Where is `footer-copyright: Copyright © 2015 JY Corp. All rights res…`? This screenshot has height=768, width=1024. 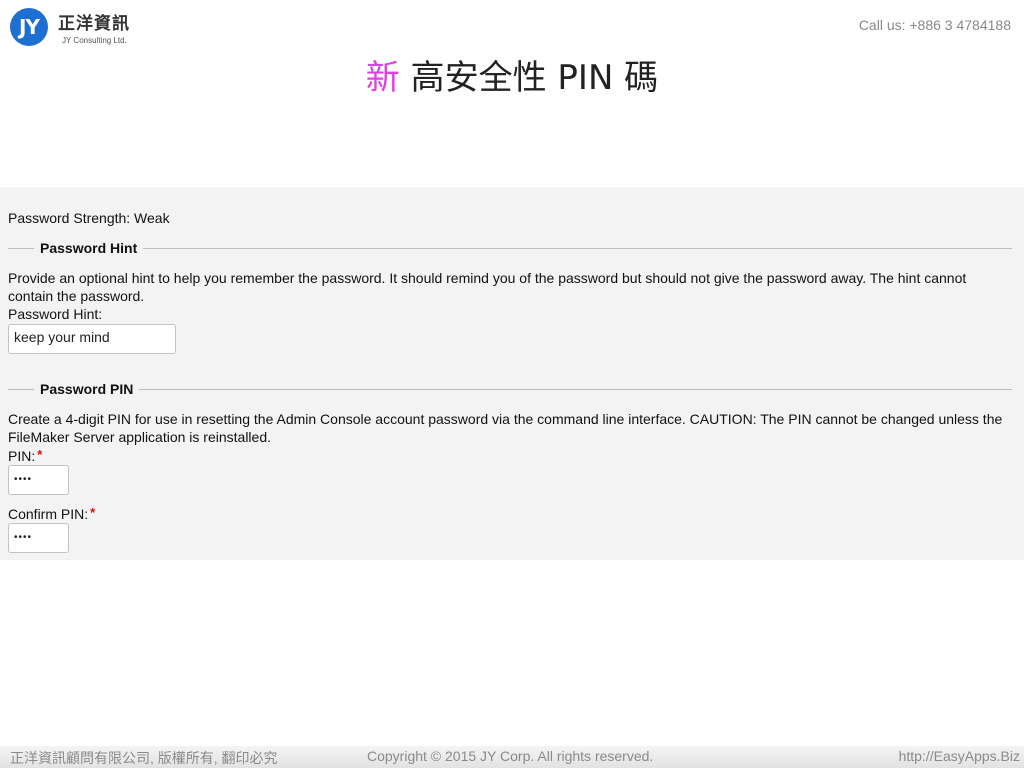 footer-copyright: Copyright © 2015 JY Corp. All rights res… is located at coordinates (510, 756).